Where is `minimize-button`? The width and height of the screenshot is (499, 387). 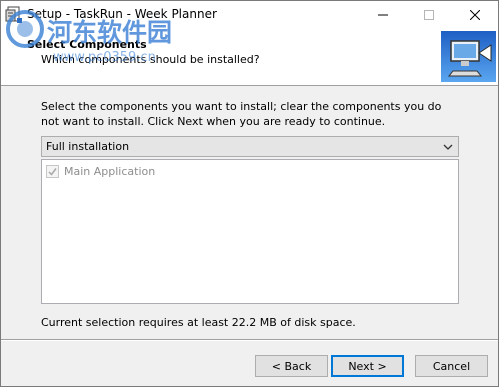
minimize-button is located at coordinates (383, 15).